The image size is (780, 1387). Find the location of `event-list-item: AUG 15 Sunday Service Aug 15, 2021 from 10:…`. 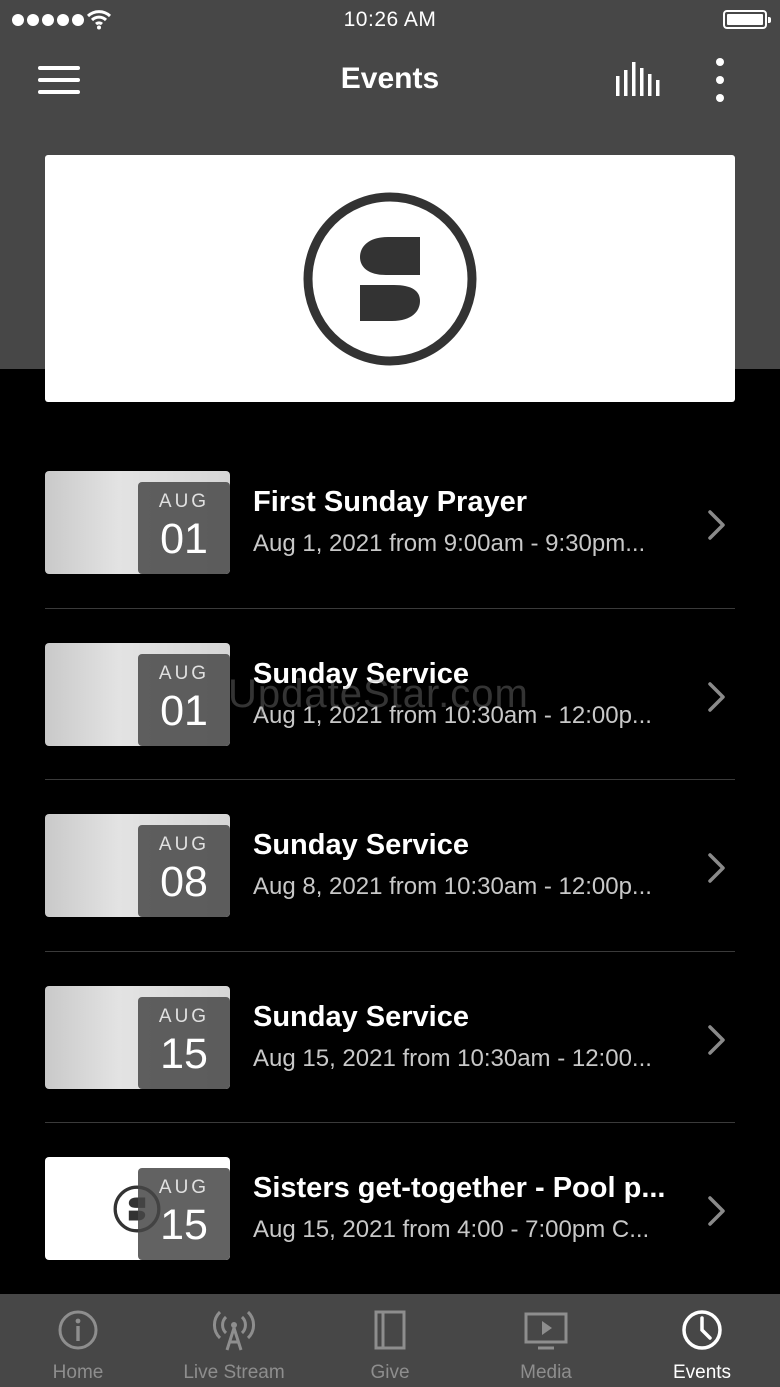

event-list-item: AUG 15 Sunday Service Aug 15, 2021 from 10:… is located at coordinates (390, 1037).